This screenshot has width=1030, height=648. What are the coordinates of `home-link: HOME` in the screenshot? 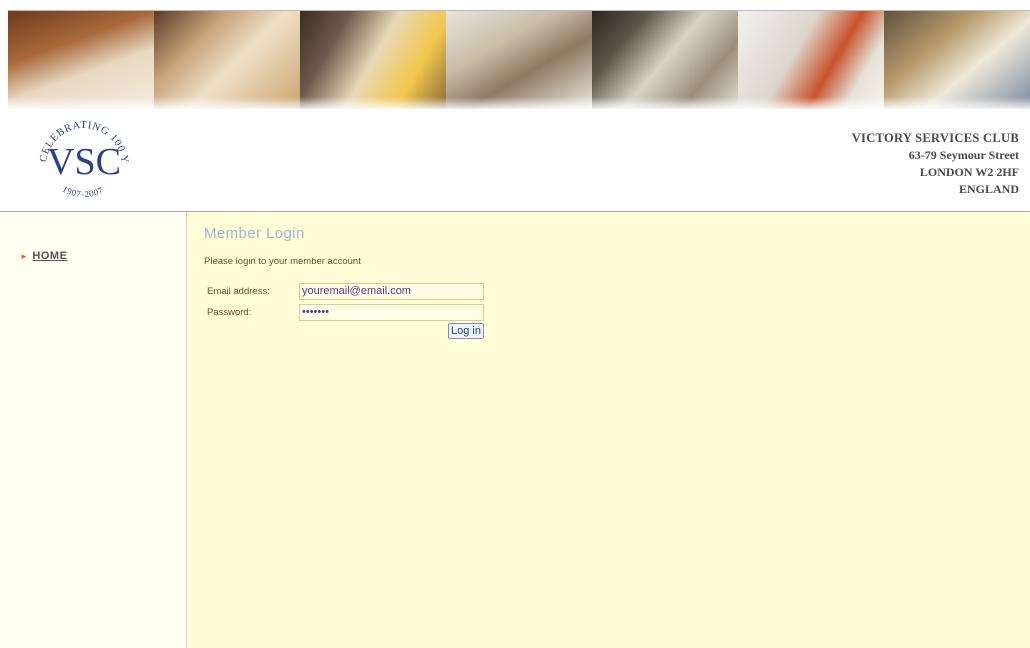 It's located at (49, 256).